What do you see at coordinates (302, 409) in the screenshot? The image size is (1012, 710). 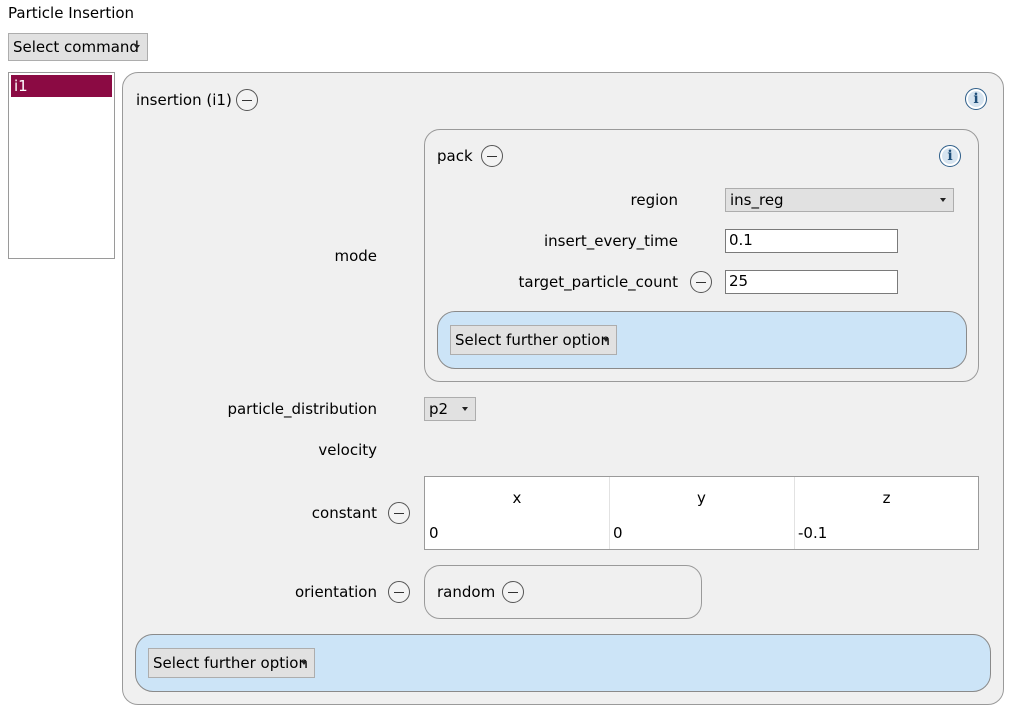 I see `particle-distribution-label: particle_distribution` at bounding box center [302, 409].